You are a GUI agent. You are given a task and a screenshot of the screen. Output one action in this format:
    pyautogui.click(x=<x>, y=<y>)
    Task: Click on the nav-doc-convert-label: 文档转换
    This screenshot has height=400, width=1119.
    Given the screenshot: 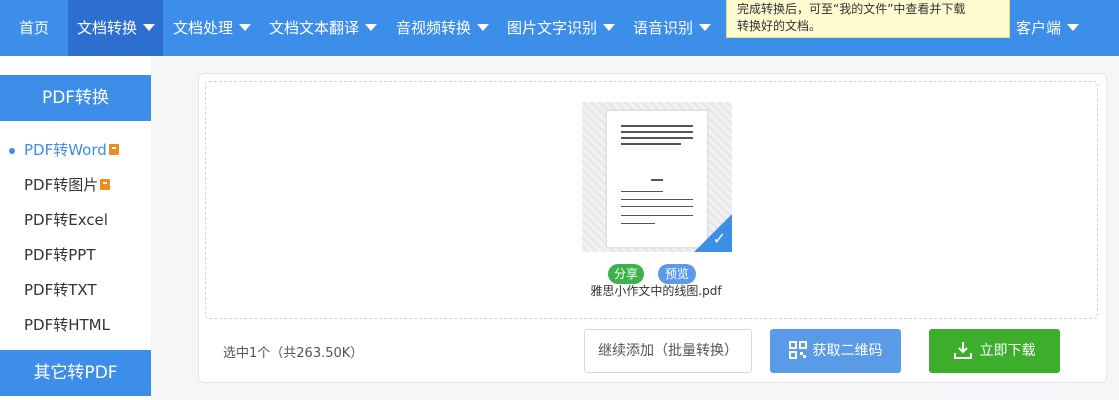 What is the action you would take?
    pyautogui.click(x=107, y=28)
    